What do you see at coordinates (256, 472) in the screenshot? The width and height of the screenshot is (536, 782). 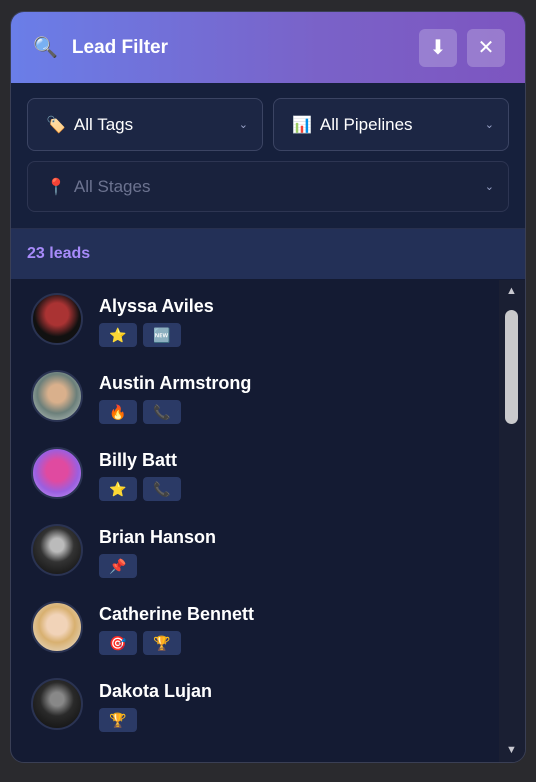 I see `list-item: Billy Batt ⭐ 📞` at bounding box center [256, 472].